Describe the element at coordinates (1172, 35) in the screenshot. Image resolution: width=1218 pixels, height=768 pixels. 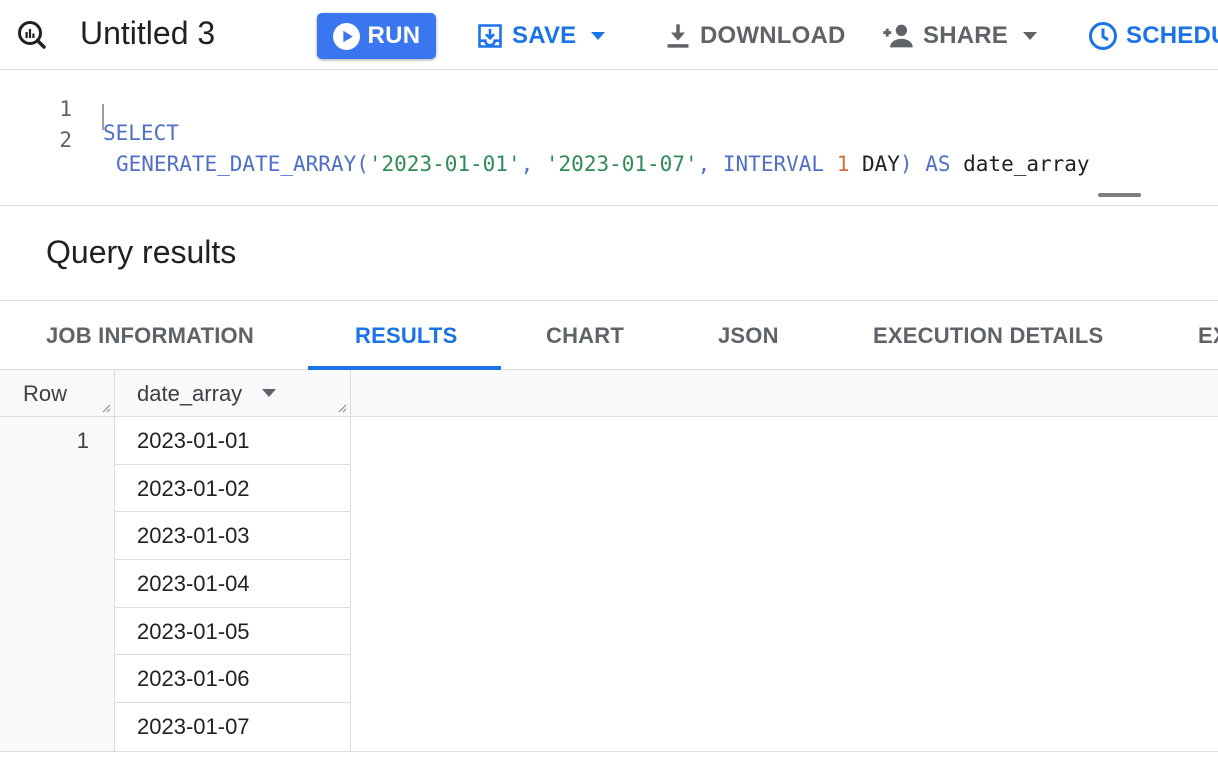
I see `schedule-button-label: SCHEDU` at that location.